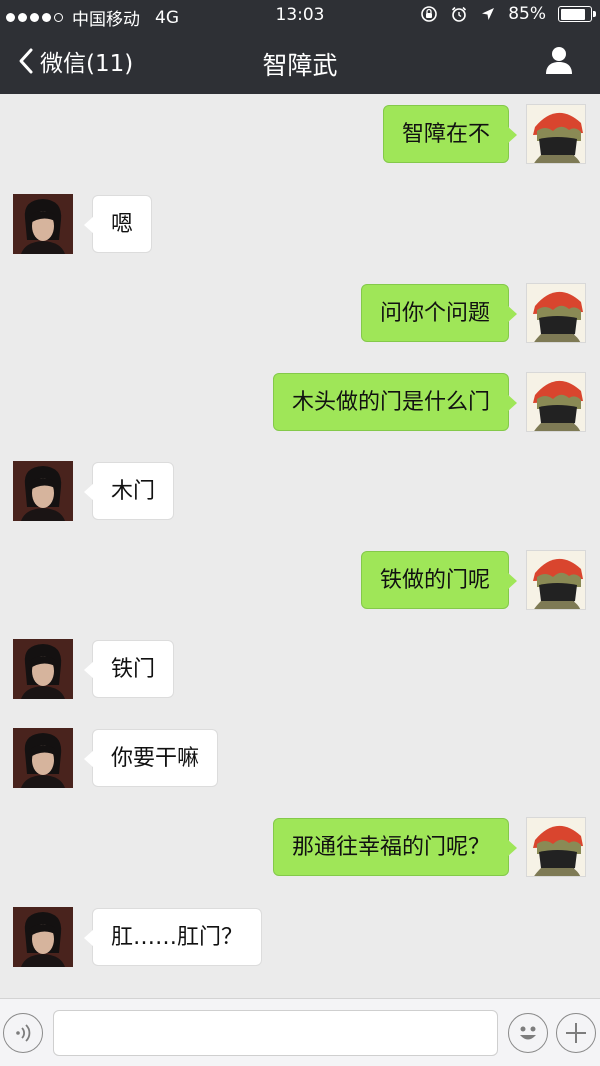 Image resolution: width=600 pixels, height=1066 pixels. What do you see at coordinates (300, 65) in the screenshot?
I see `chat-title: 智障武` at bounding box center [300, 65].